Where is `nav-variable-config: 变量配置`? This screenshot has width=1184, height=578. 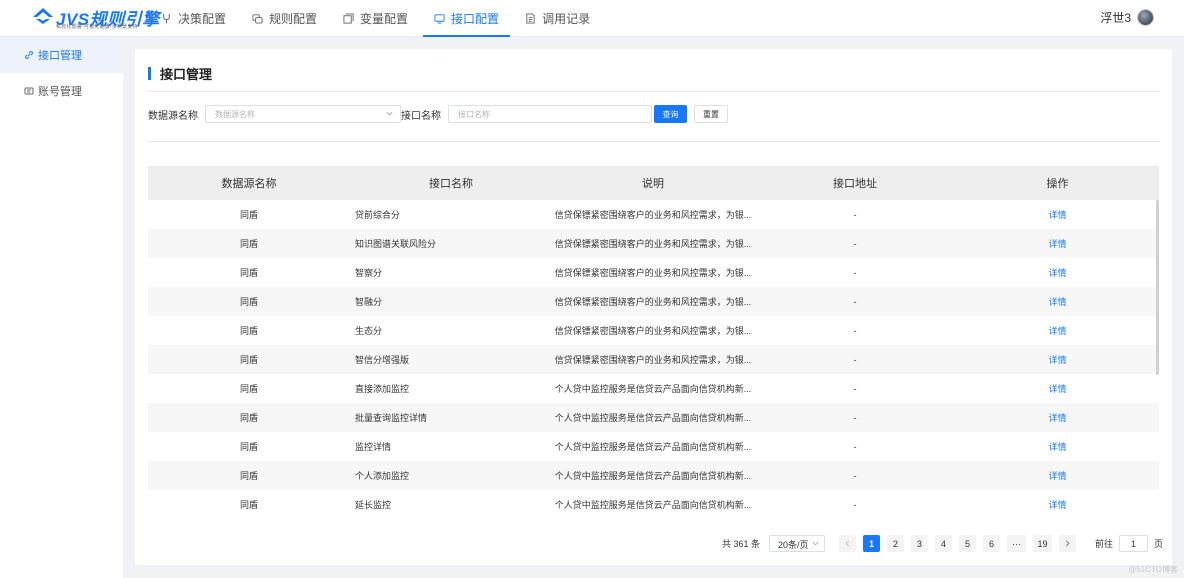
nav-variable-config: 变量配置 is located at coordinates (375, 18).